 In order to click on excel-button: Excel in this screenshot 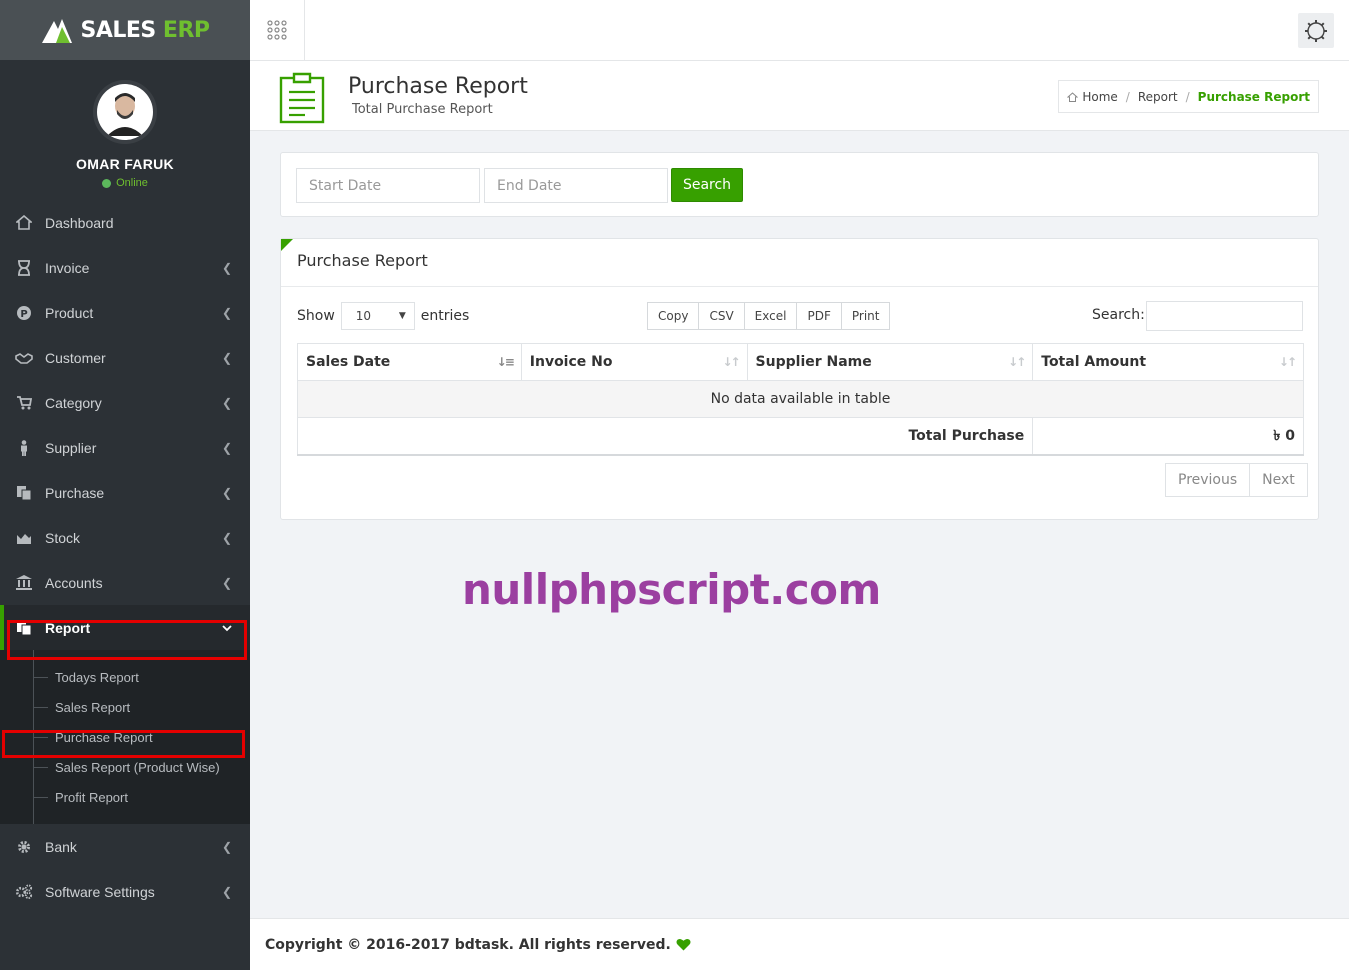, I will do `click(770, 316)`.